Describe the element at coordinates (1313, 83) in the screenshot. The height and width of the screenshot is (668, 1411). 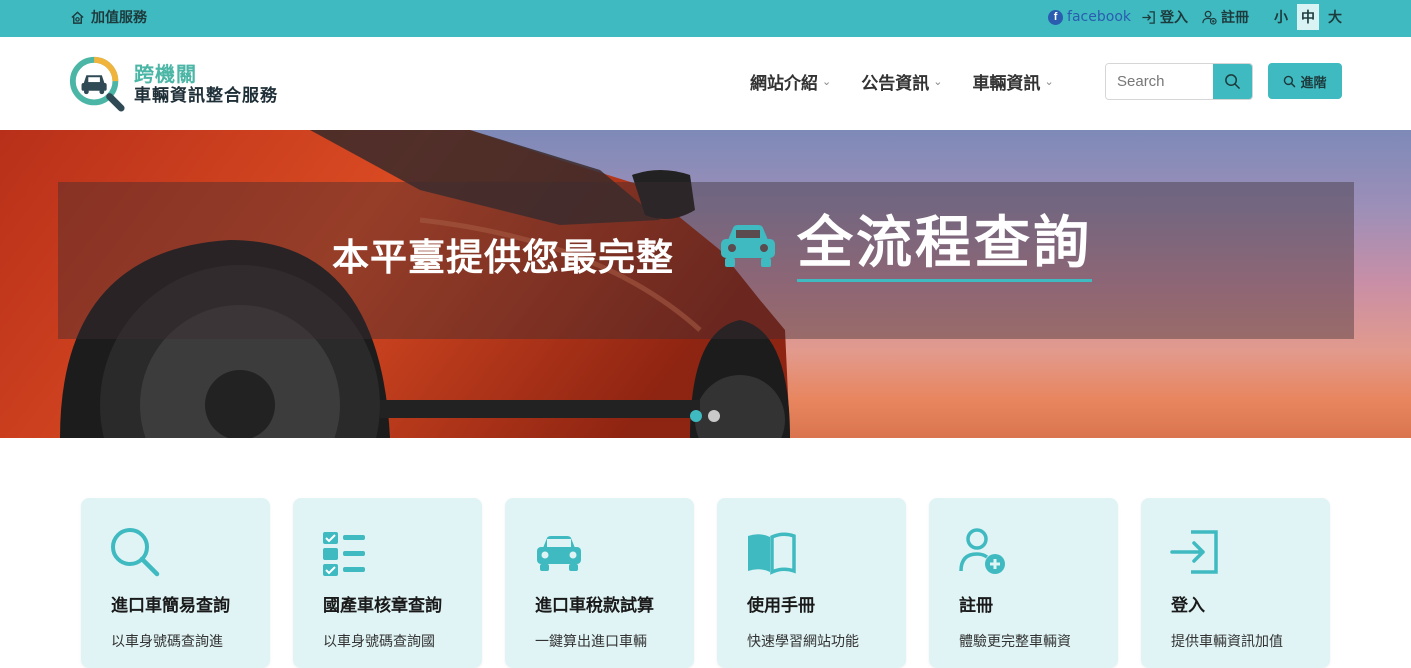
I see `advanced-search-label: 進階` at that location.